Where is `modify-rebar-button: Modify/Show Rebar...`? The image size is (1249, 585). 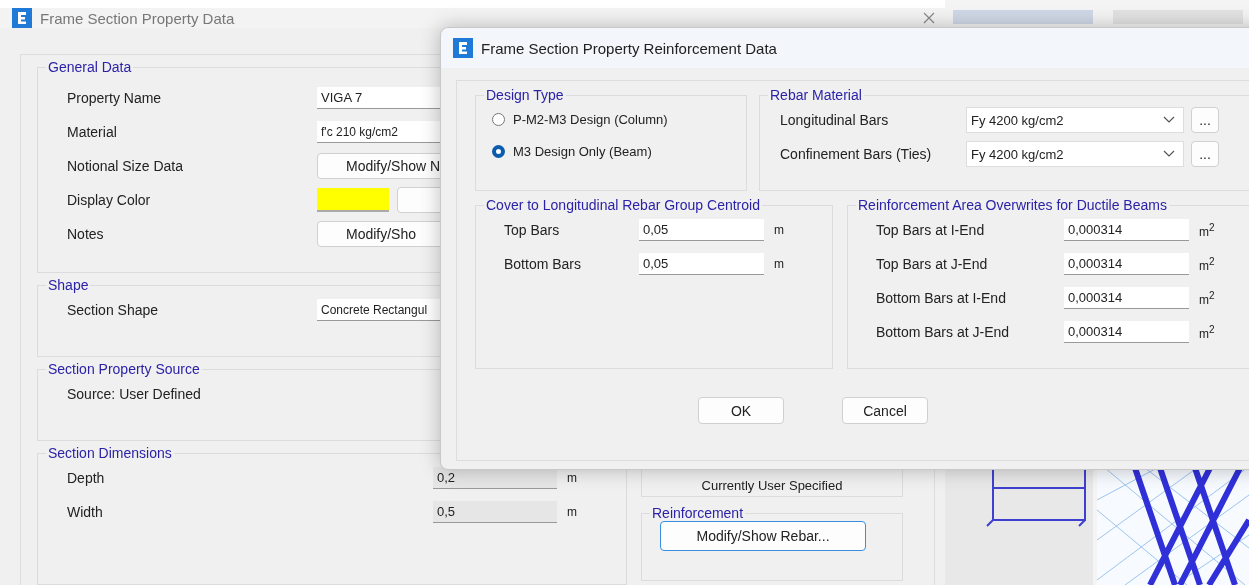
modify-rebar-button: Modify/Show Rebar... is located at coordinates (763, 536).